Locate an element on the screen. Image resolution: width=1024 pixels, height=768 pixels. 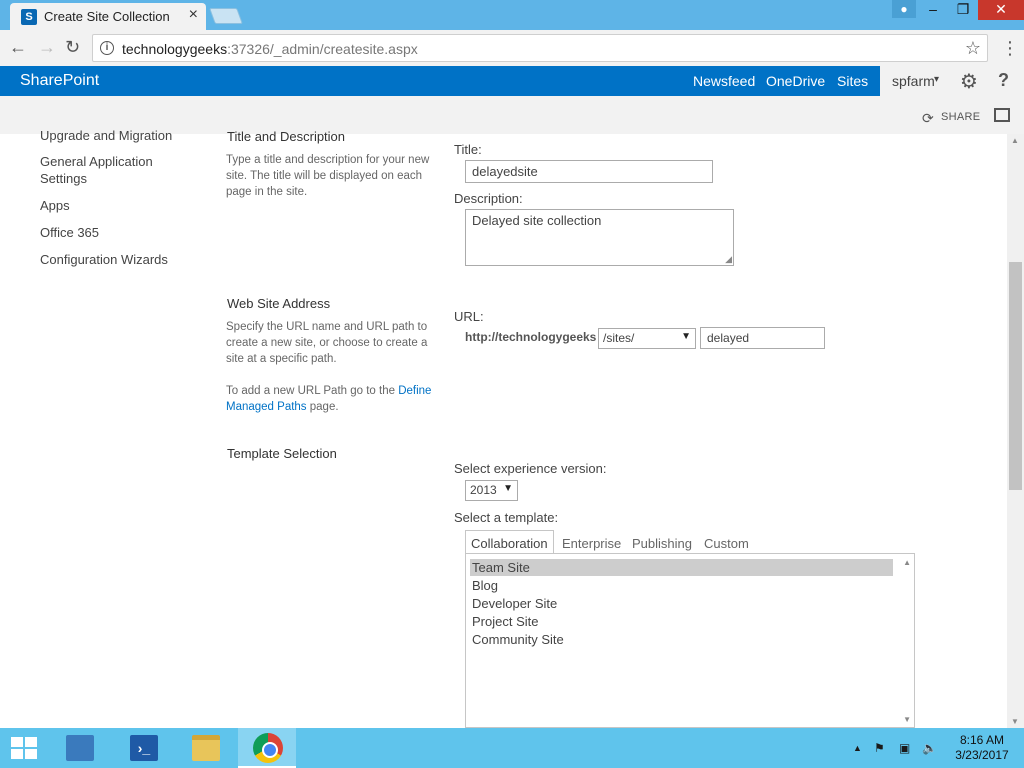
chevron-down-icon: ▾ is located at coordinates (936, 79).